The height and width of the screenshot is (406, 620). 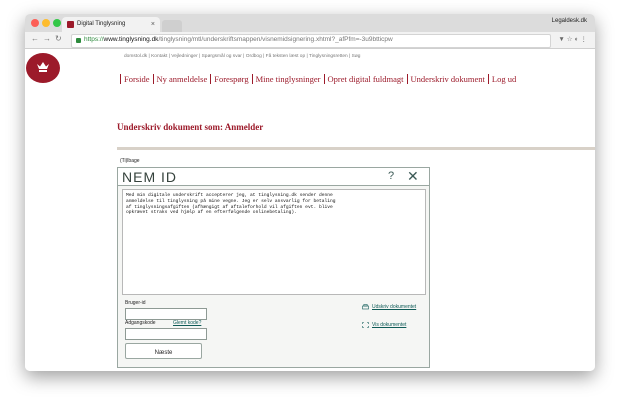 I want to click on view-document-link: Vis dokumentet, so click(x=384, y=325).